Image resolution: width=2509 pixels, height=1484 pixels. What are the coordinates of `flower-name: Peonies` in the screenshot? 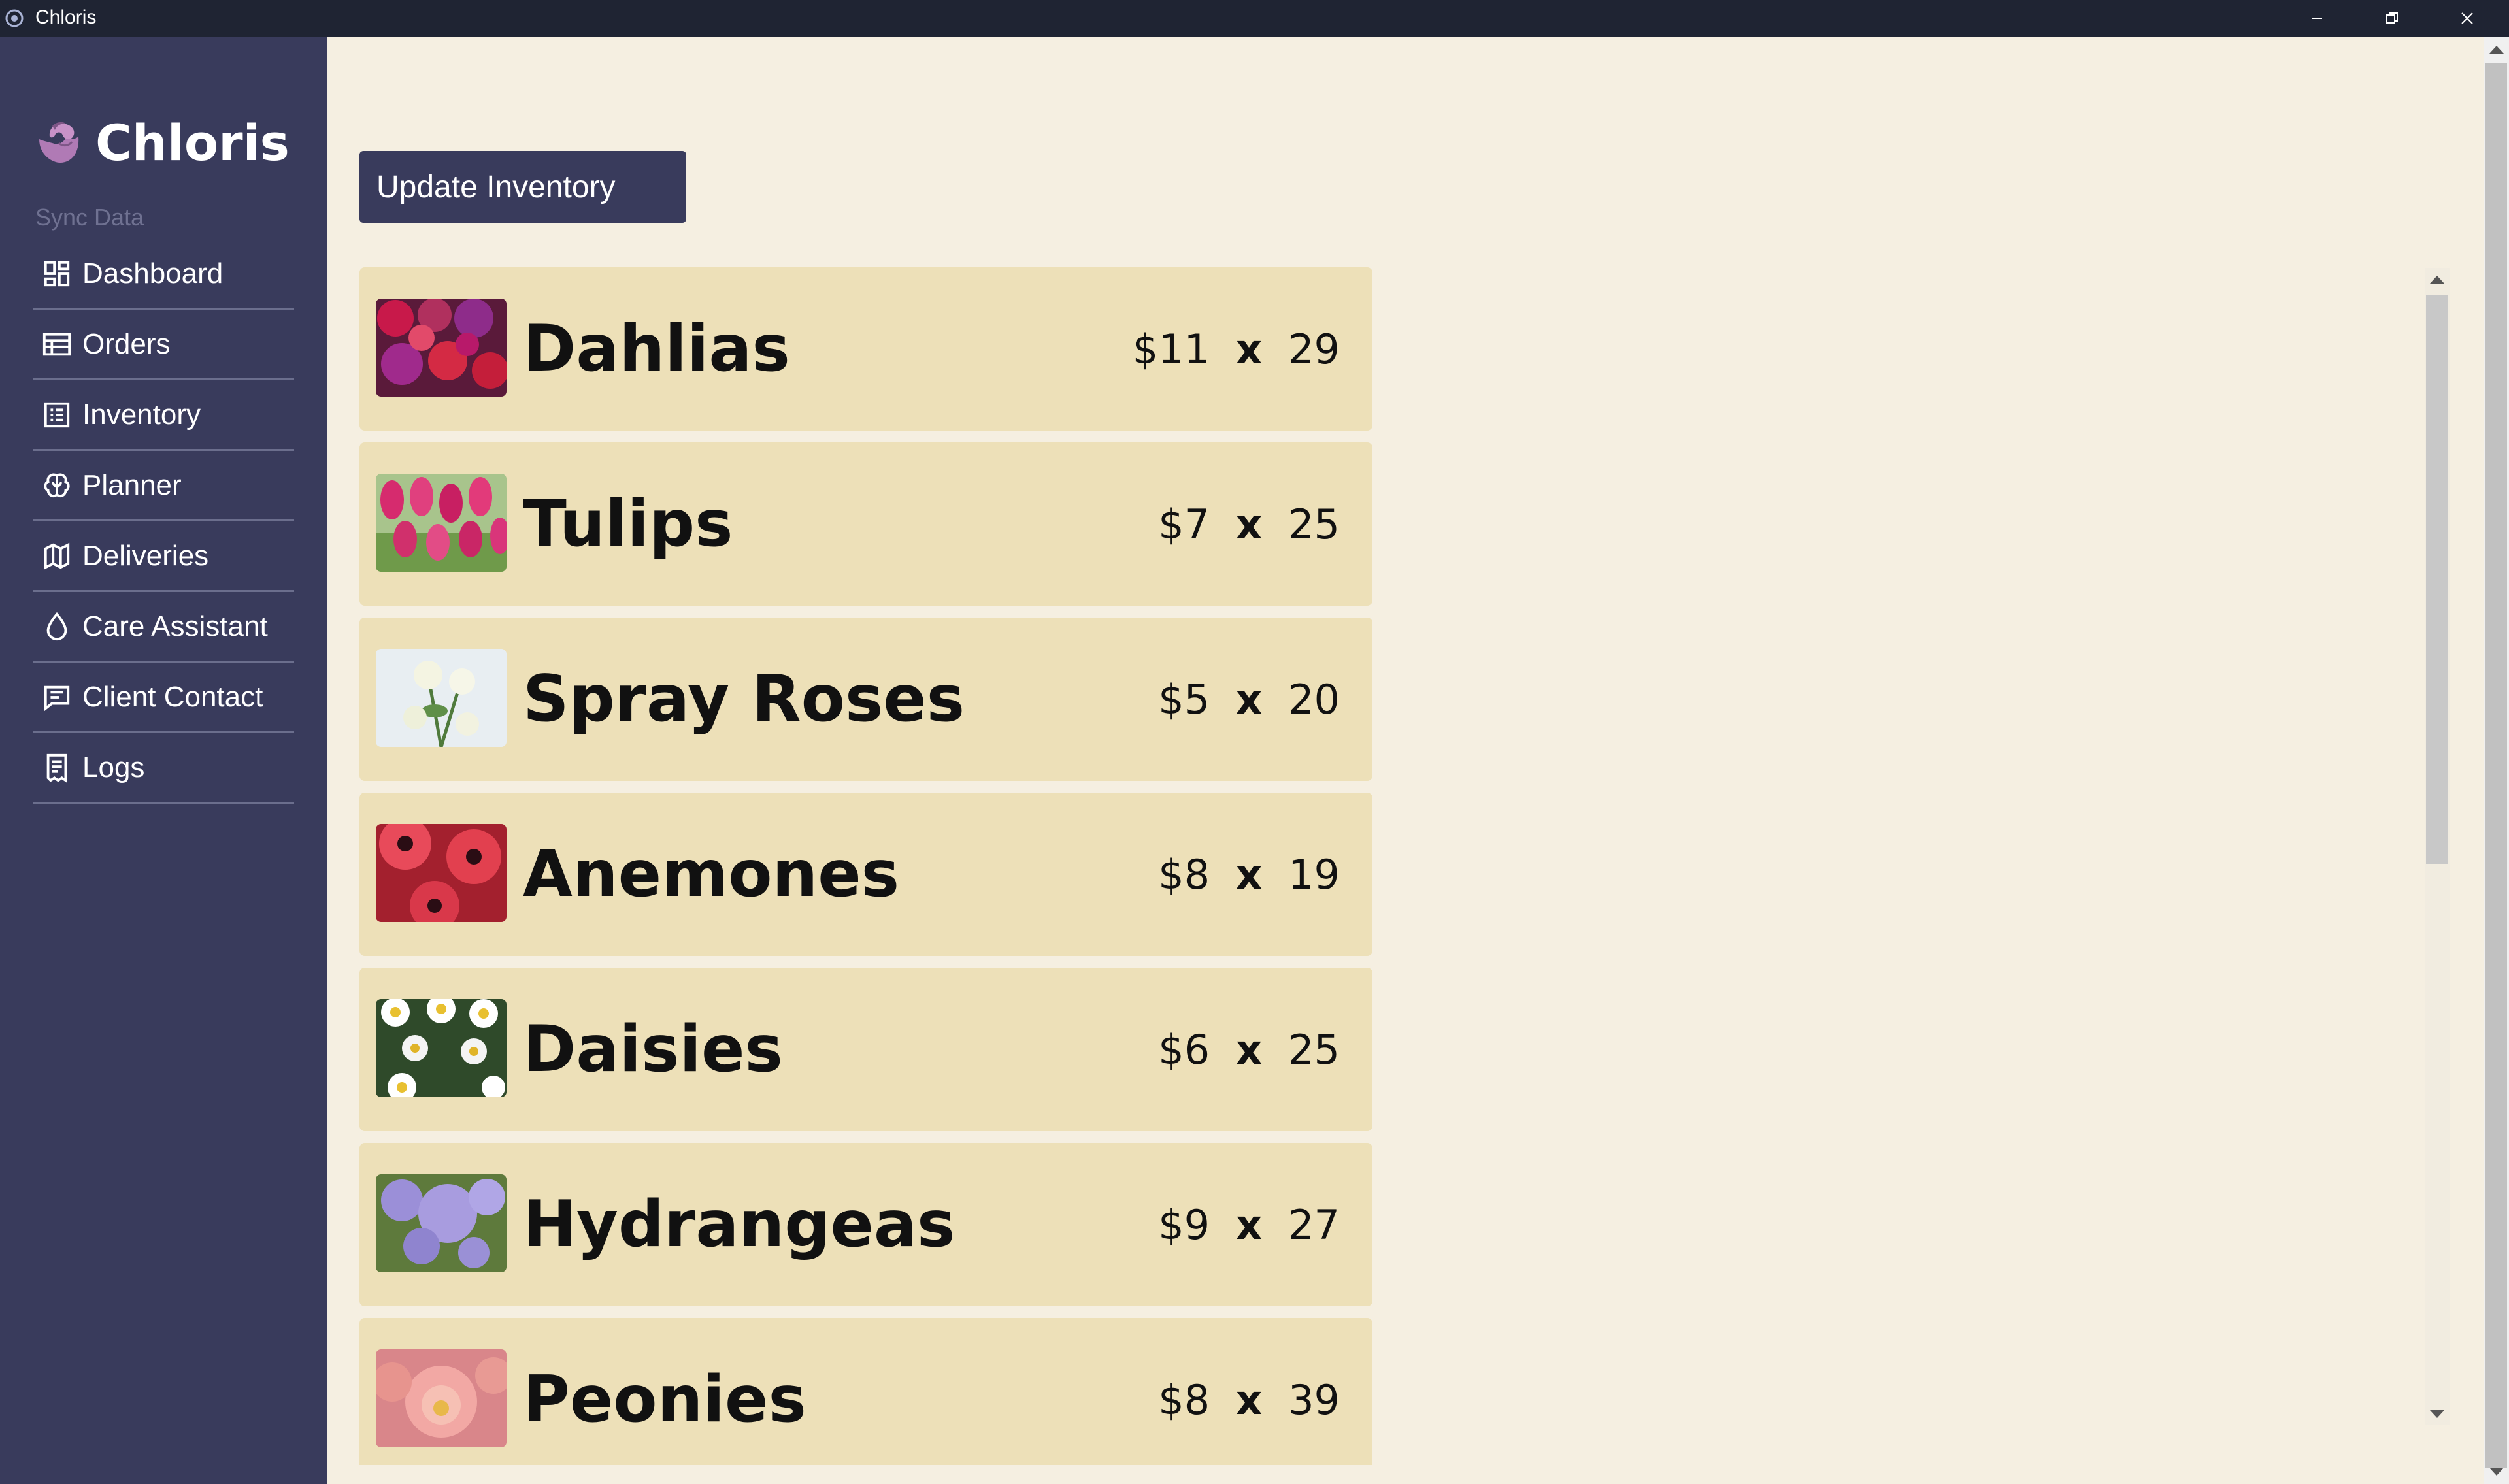 It's located at (664, 1399).